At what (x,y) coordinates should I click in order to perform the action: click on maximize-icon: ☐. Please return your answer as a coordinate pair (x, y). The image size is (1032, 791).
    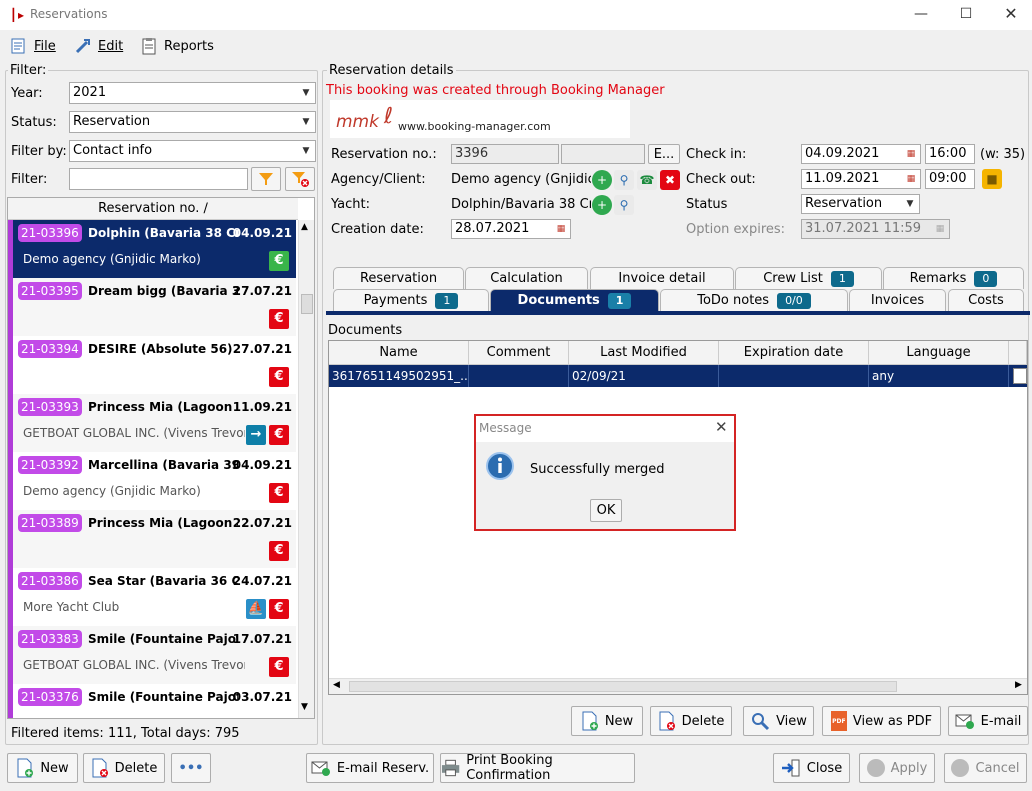
    Looking at the image, I should click on (966, 14).